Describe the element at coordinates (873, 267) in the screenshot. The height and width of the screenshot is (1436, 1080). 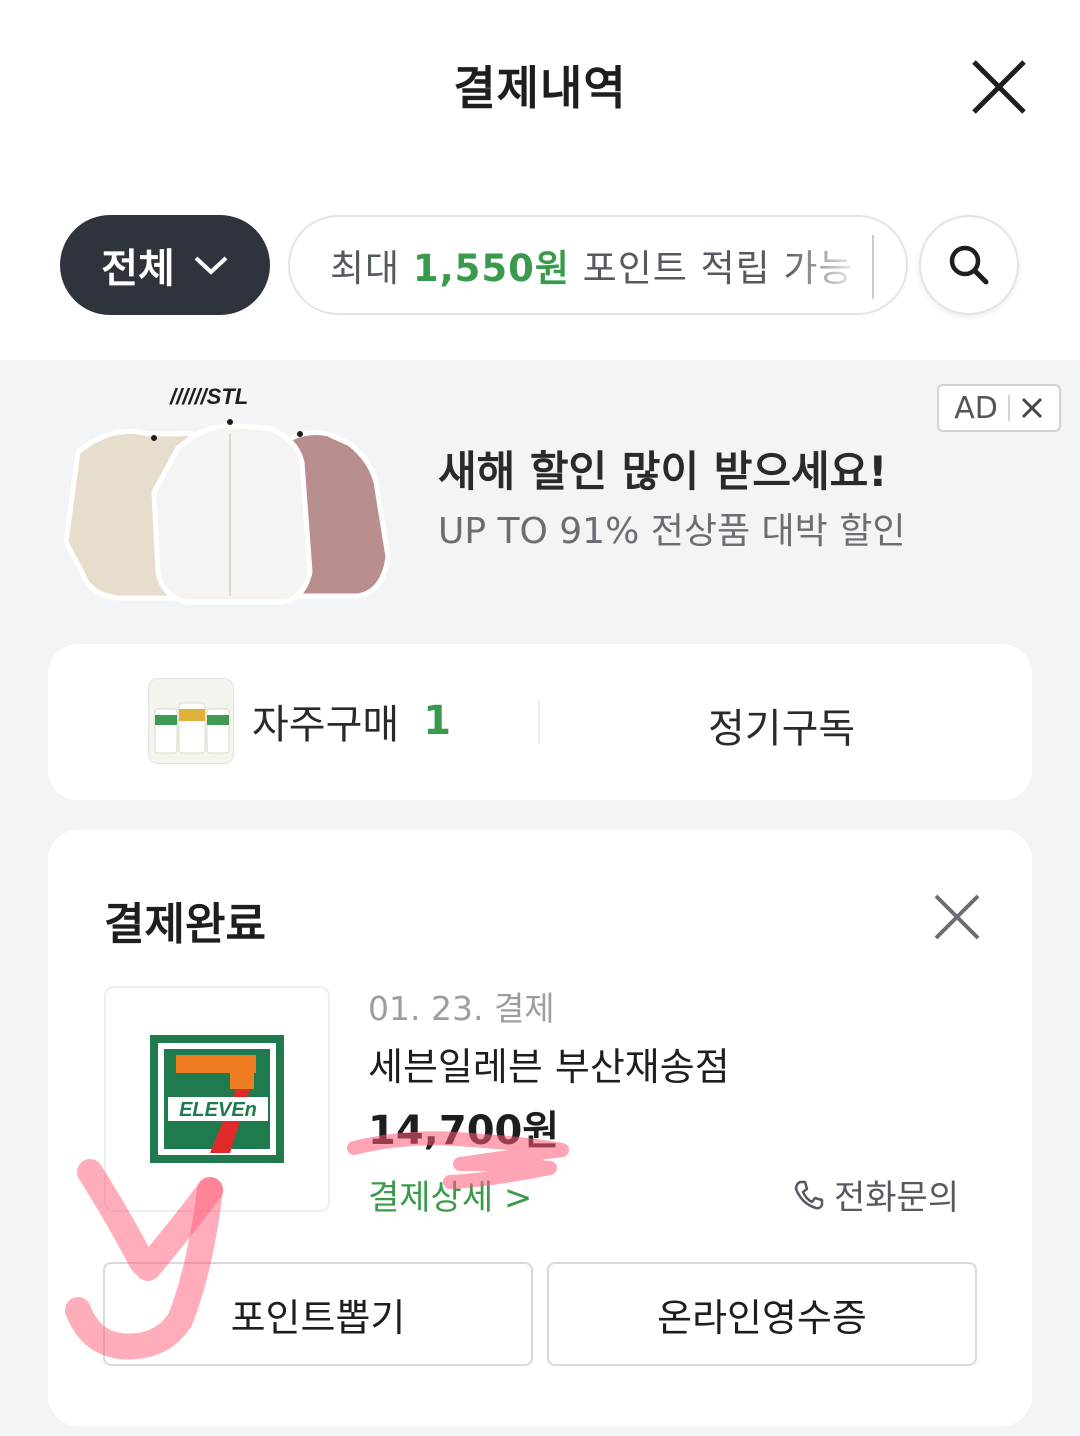
I see `search-cursor` at that location.